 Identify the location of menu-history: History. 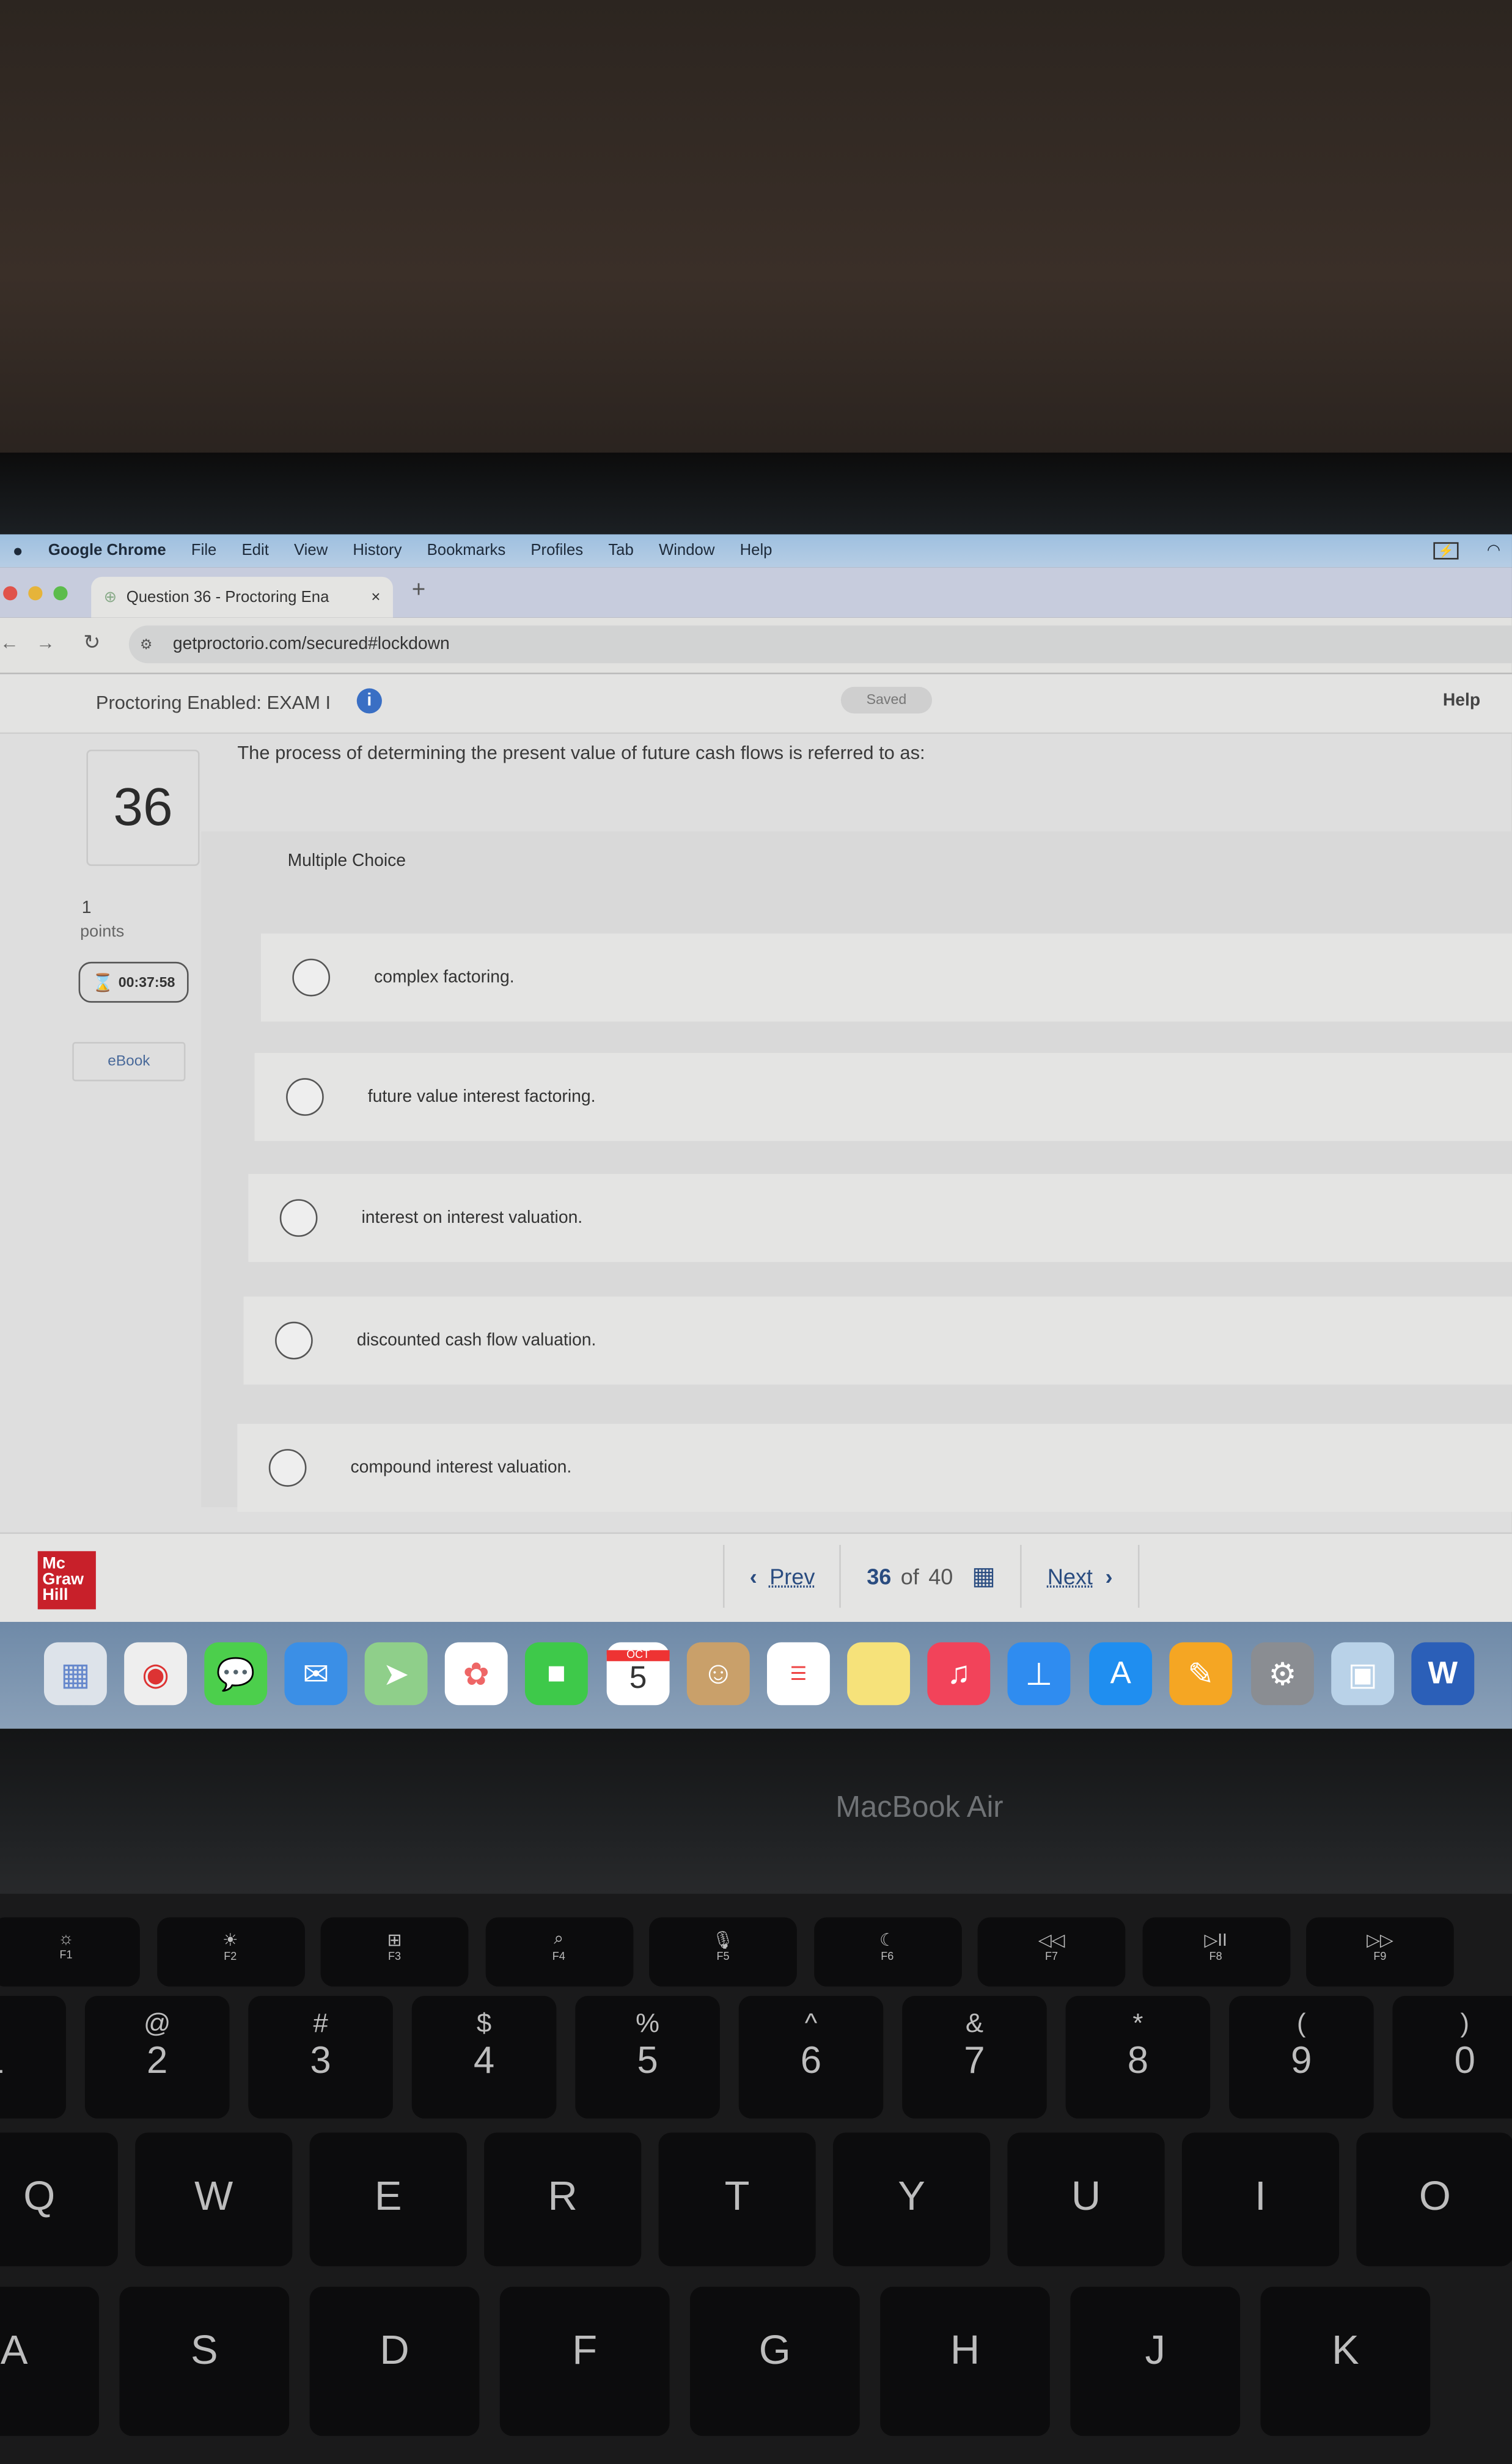
(377, 551).